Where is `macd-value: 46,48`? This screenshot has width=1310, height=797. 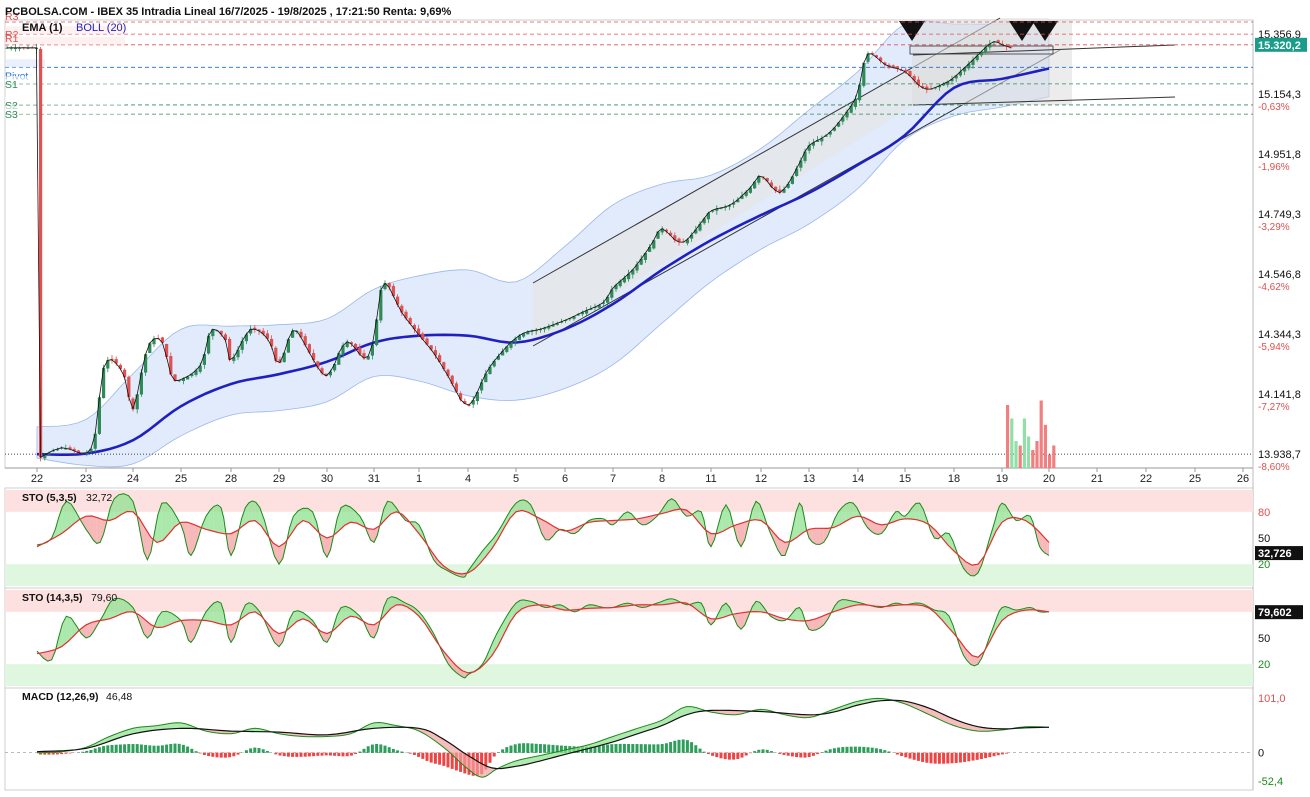
macd-value: 46,48 is located at coordinates (119, 697).